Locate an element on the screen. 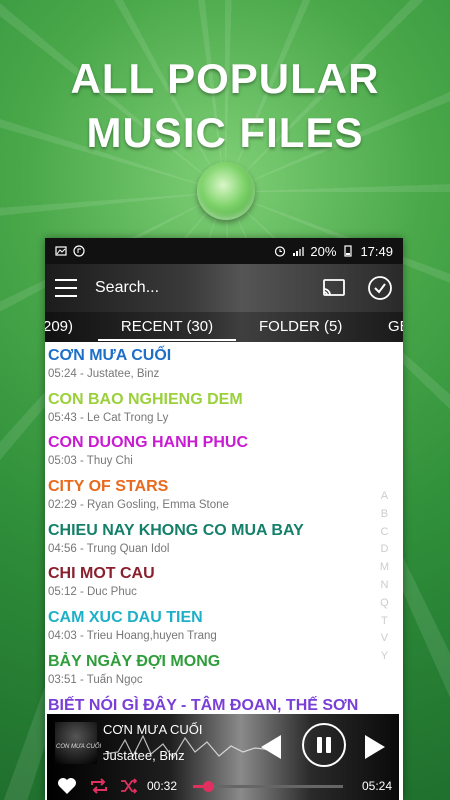 Image resolution: width=450 pixels, height=800 pixels. song-meta: 04:03 - Trieu Hoang,huyen Trang is located at coordinates (132, 636).